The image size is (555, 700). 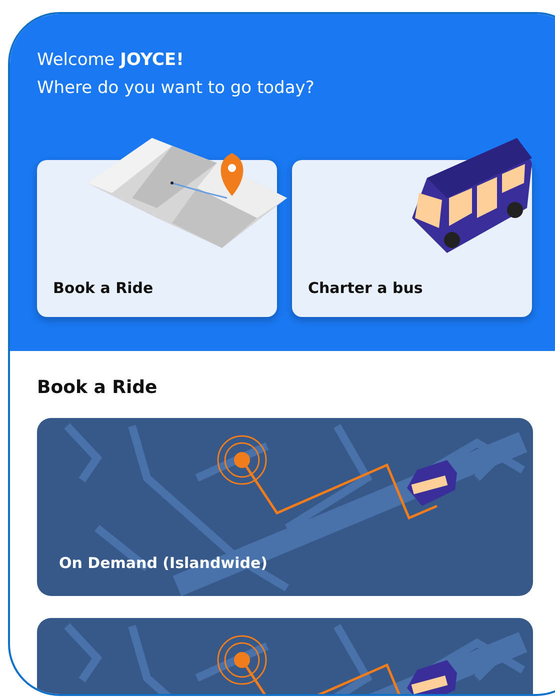 What do you see at coordinates (365, 288) in the screenshot?
I see `option-label: Charter a bus` at bounding box center [365, 288].